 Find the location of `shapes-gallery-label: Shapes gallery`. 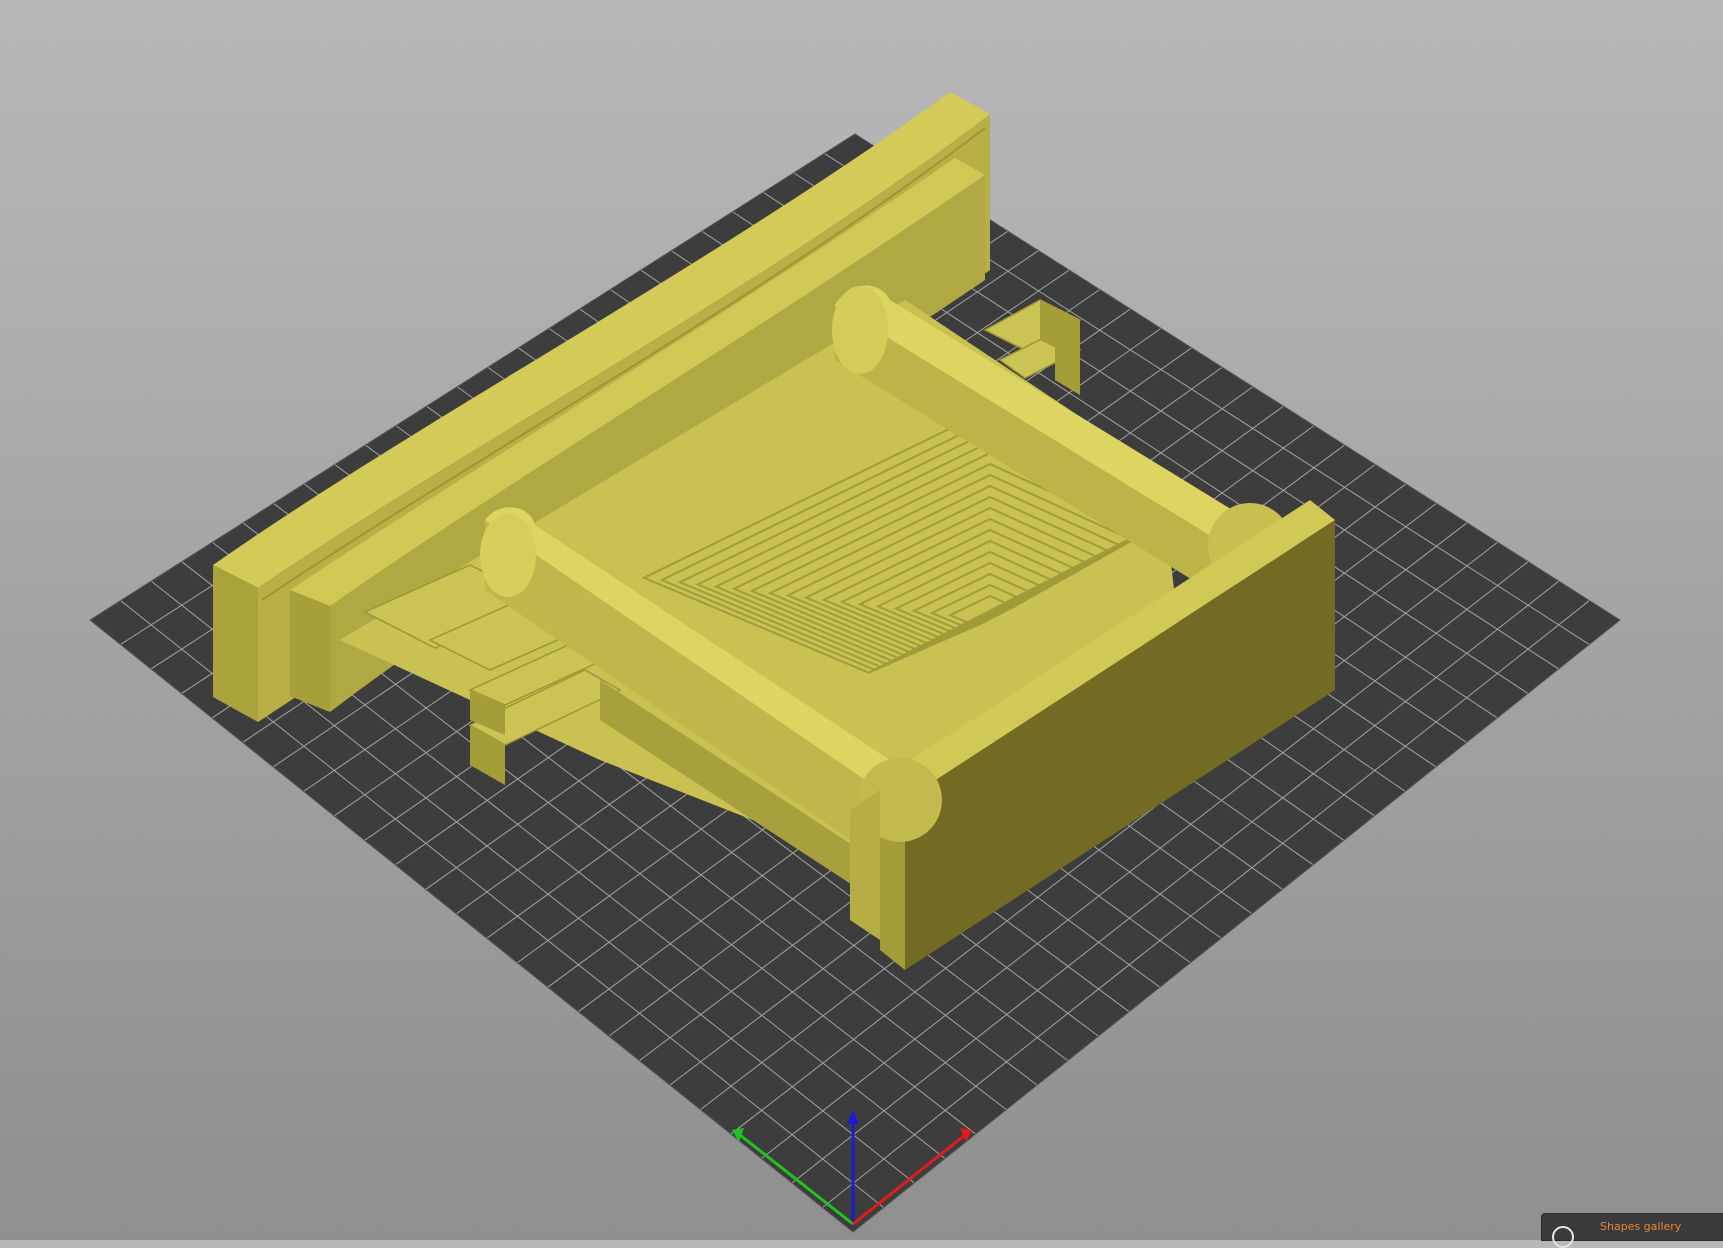

shapes-gallery-label: Shapes gallery is located at coordinates (1641, 1226).